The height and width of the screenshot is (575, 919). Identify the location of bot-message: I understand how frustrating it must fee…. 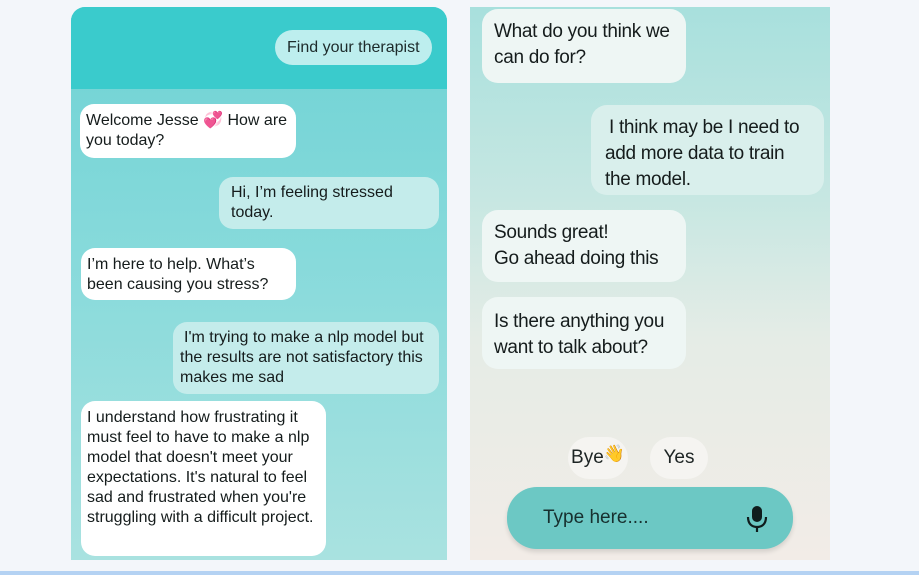
(203, 478).